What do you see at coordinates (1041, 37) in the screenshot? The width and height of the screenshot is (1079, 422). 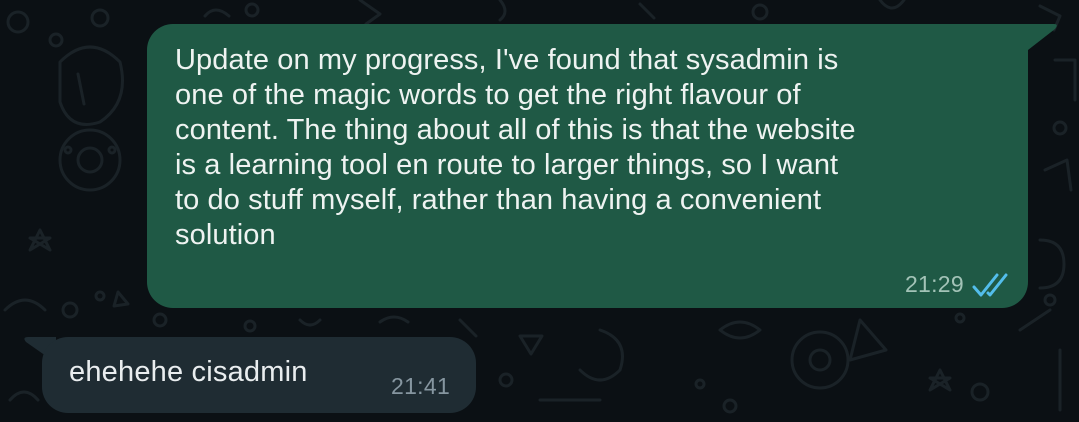 I see `outgoing-bubble-tail` at bounding box center [1041, 37].